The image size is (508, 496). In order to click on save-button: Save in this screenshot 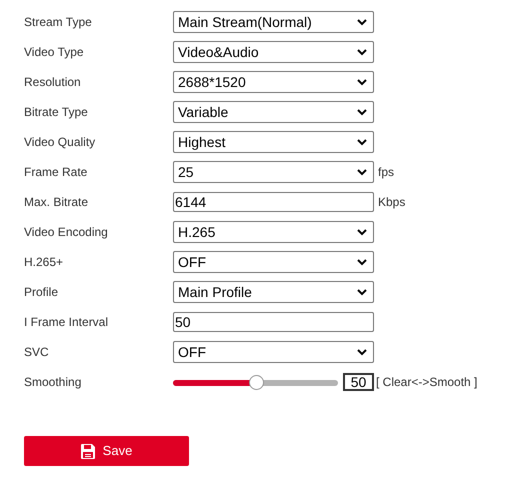, I will do `click(106, 451)`.